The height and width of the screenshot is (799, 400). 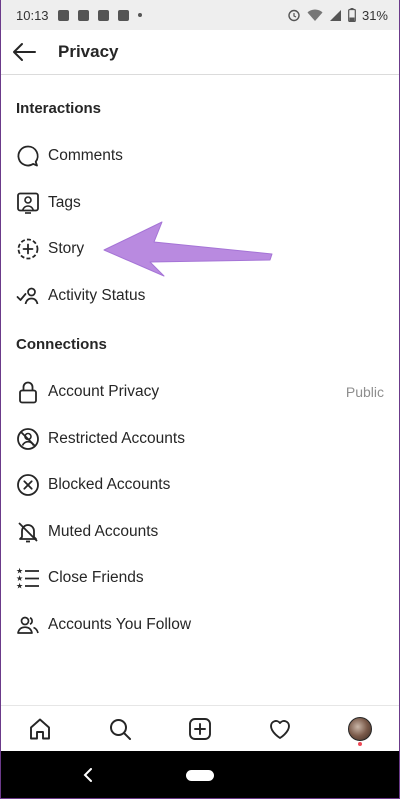 What do you see at coordinates (28, 625) in the screenshot?
I see `following-people-icon` at bounding box center [28, 625].